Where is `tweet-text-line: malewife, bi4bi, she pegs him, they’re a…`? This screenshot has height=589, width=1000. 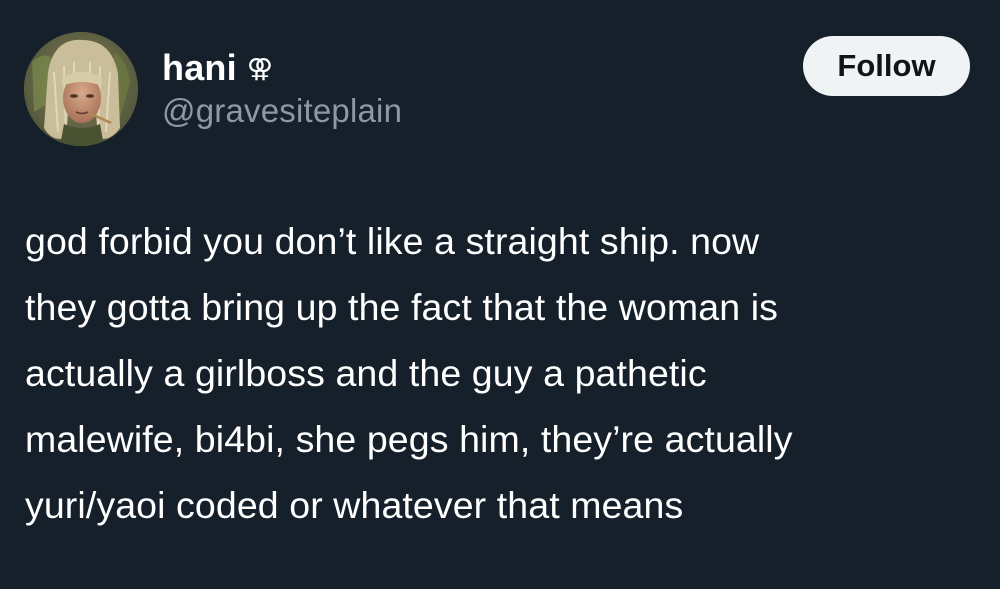
tweet-text-line: malewife, bi4bi, she pegs him, they’re a… is located at coordinates (409, 439).